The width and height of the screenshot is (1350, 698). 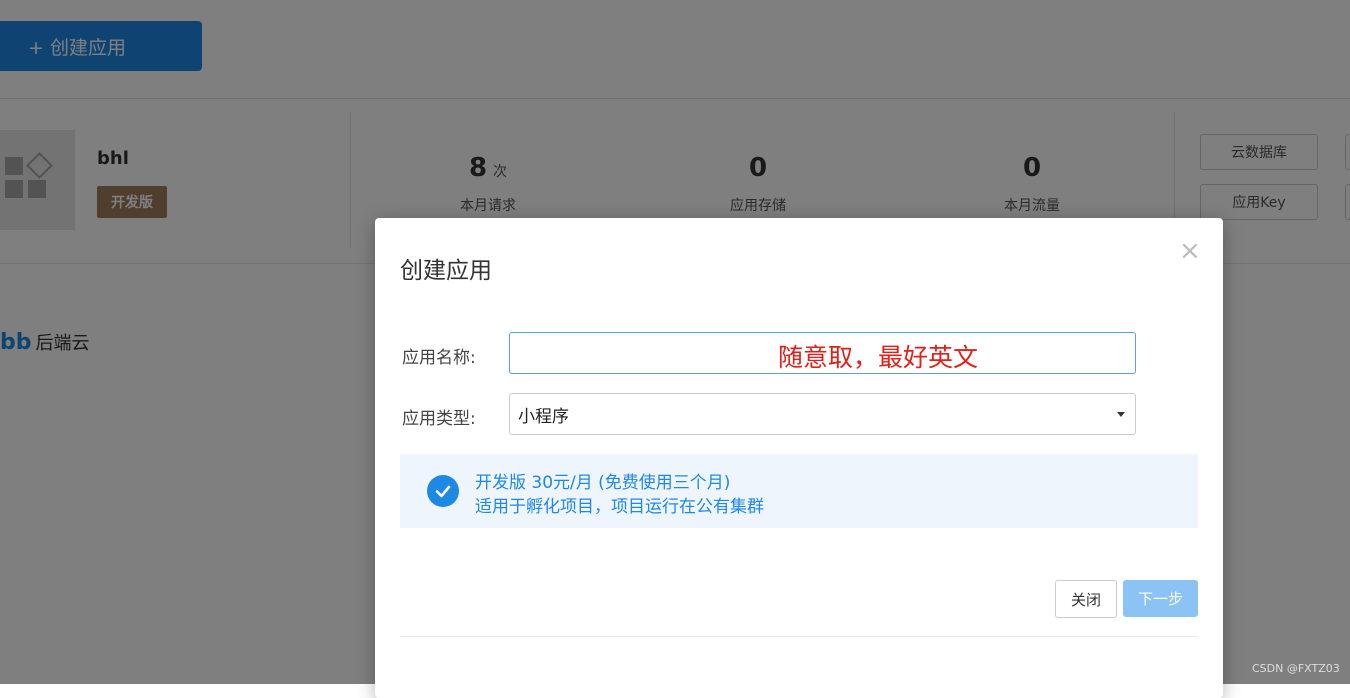 What do you see at coordinates (439, 358) in the screenshot?
I see `app-name-label: 应用名称:` at bounding box center [439, 358].